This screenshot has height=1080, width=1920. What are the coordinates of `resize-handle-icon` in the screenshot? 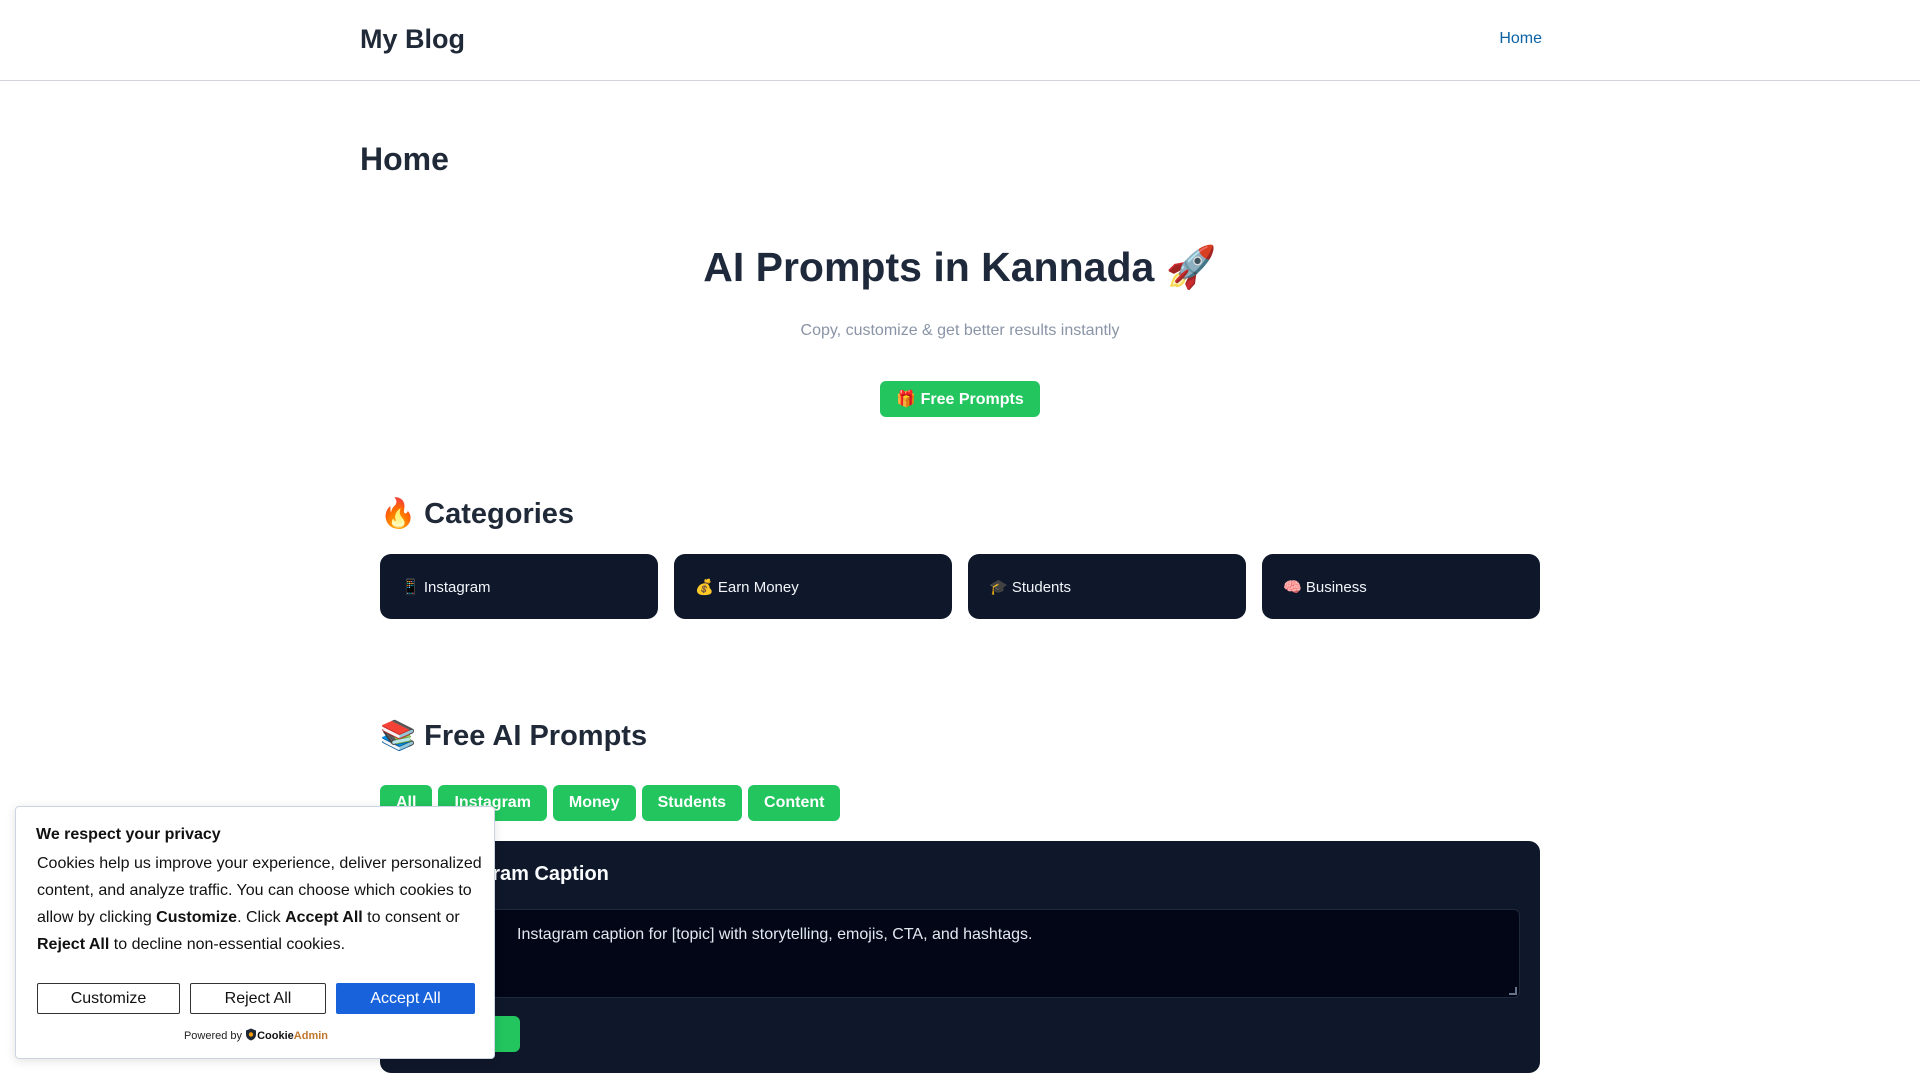 It's located at (1513, 991).